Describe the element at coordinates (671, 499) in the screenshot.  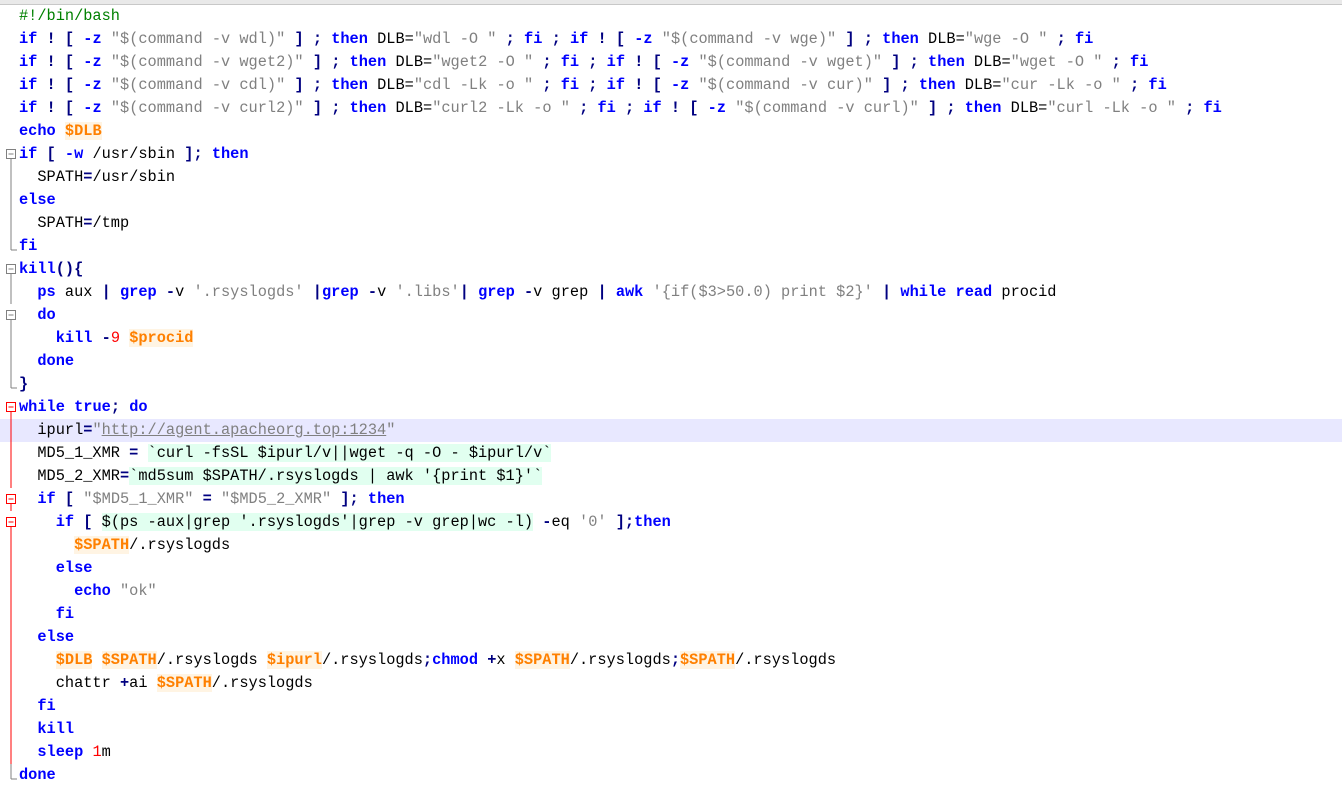
I see `code-line: if [ "$MD5_1_XMR" = "$MD5_2_XMR" ]; then` at that location.